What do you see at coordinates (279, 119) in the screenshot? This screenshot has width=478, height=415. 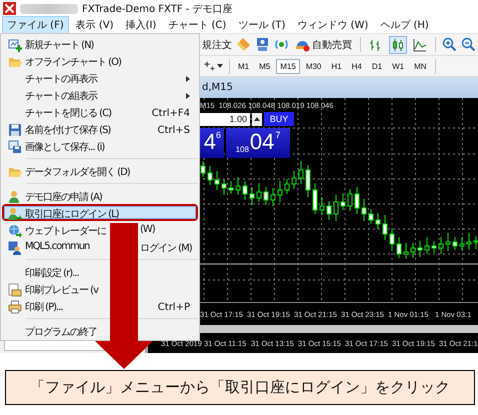 I see `buy-button: BUY` at bounding box center [279, 119].